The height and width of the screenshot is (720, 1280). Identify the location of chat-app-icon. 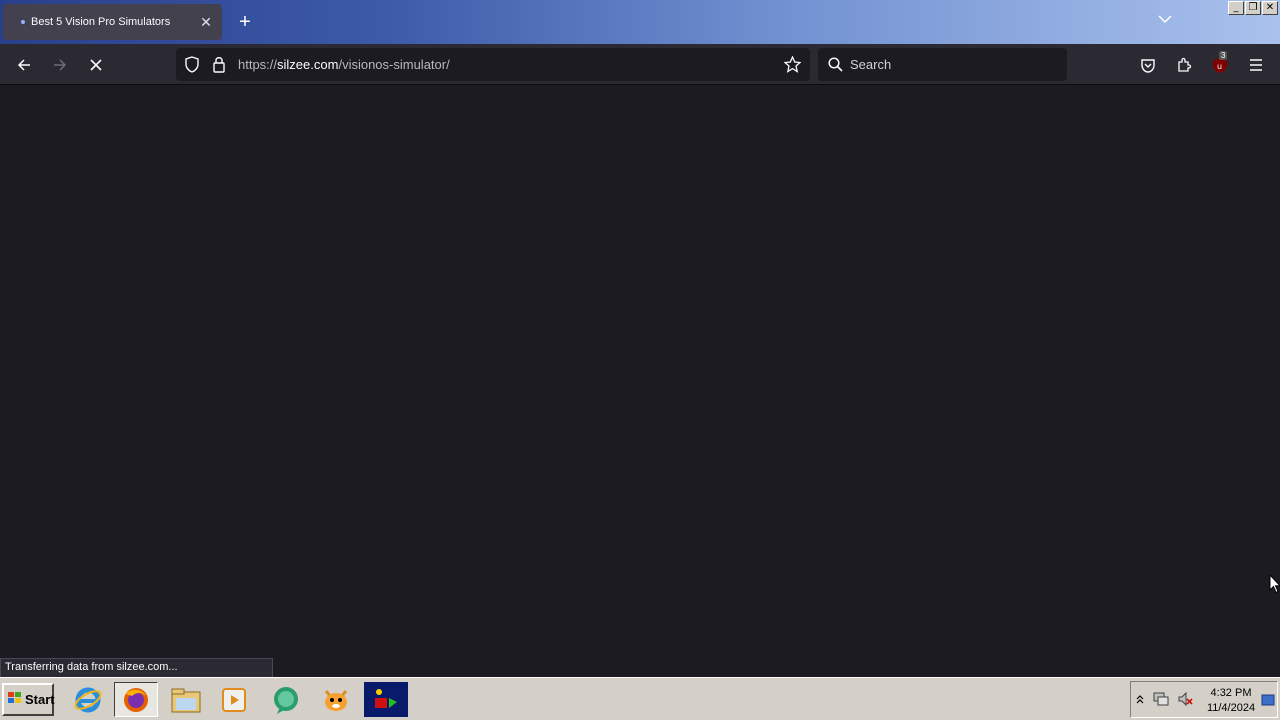
(286, 699).